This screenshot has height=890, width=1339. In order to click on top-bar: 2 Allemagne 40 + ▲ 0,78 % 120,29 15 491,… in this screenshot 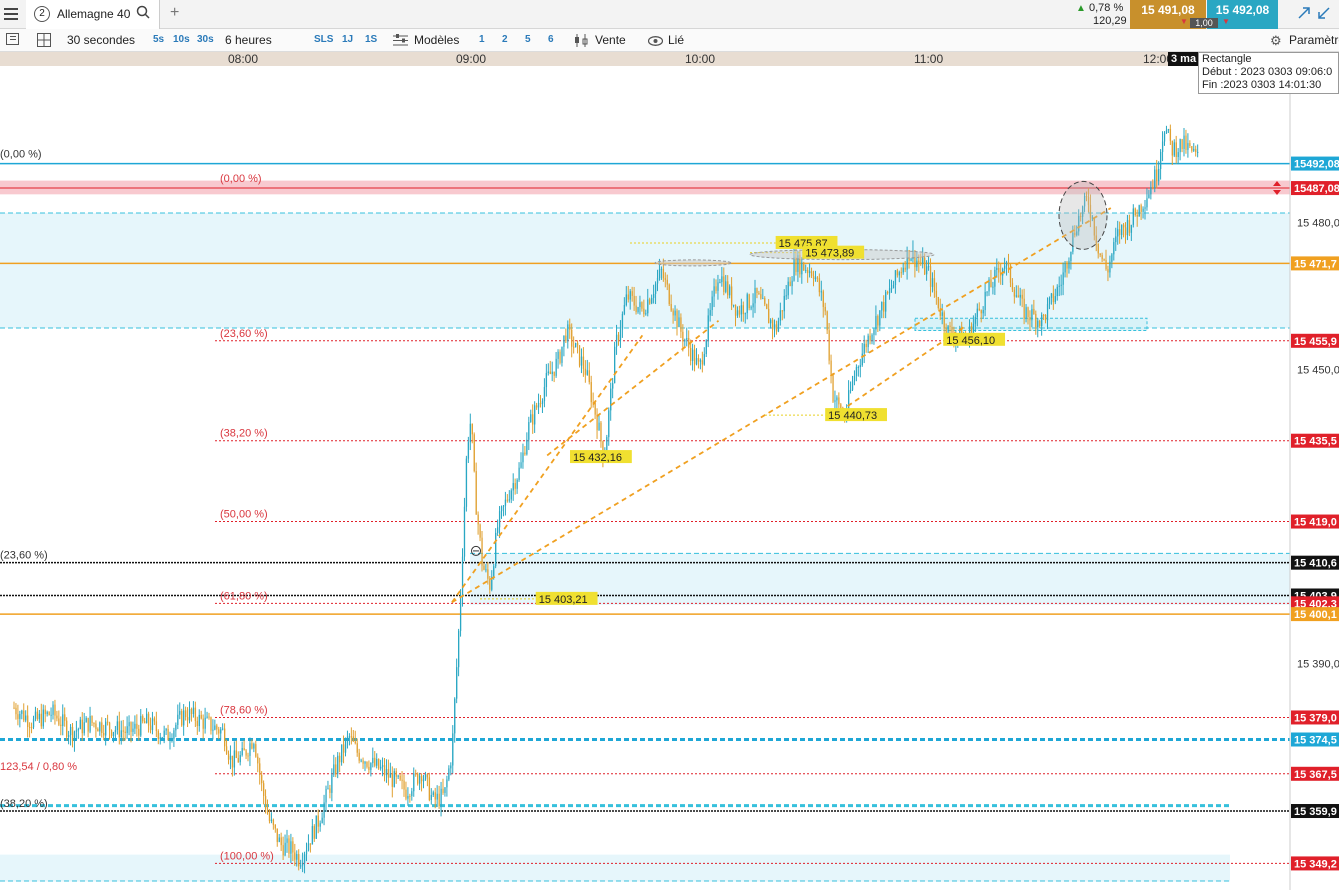, I will do `click(669, 14)`.